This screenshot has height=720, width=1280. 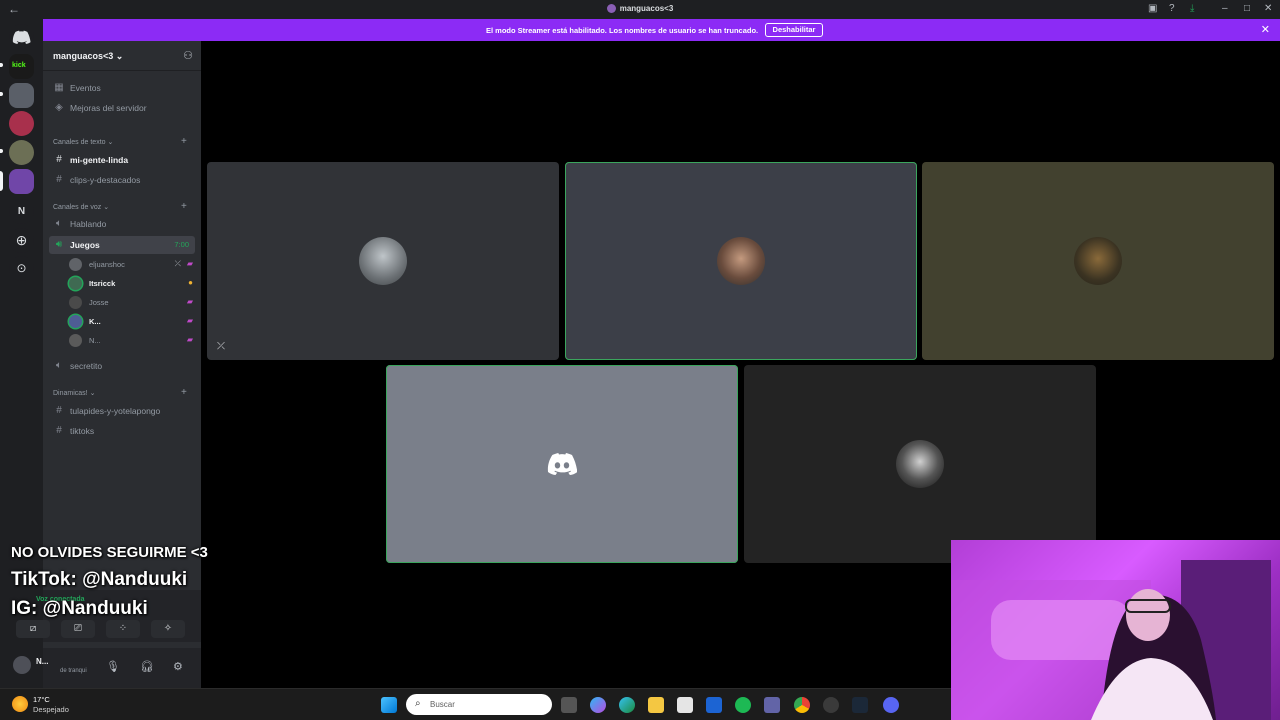 I want to click on category-text-label: Canales de texto ⌄, so click(x=83, y=142).